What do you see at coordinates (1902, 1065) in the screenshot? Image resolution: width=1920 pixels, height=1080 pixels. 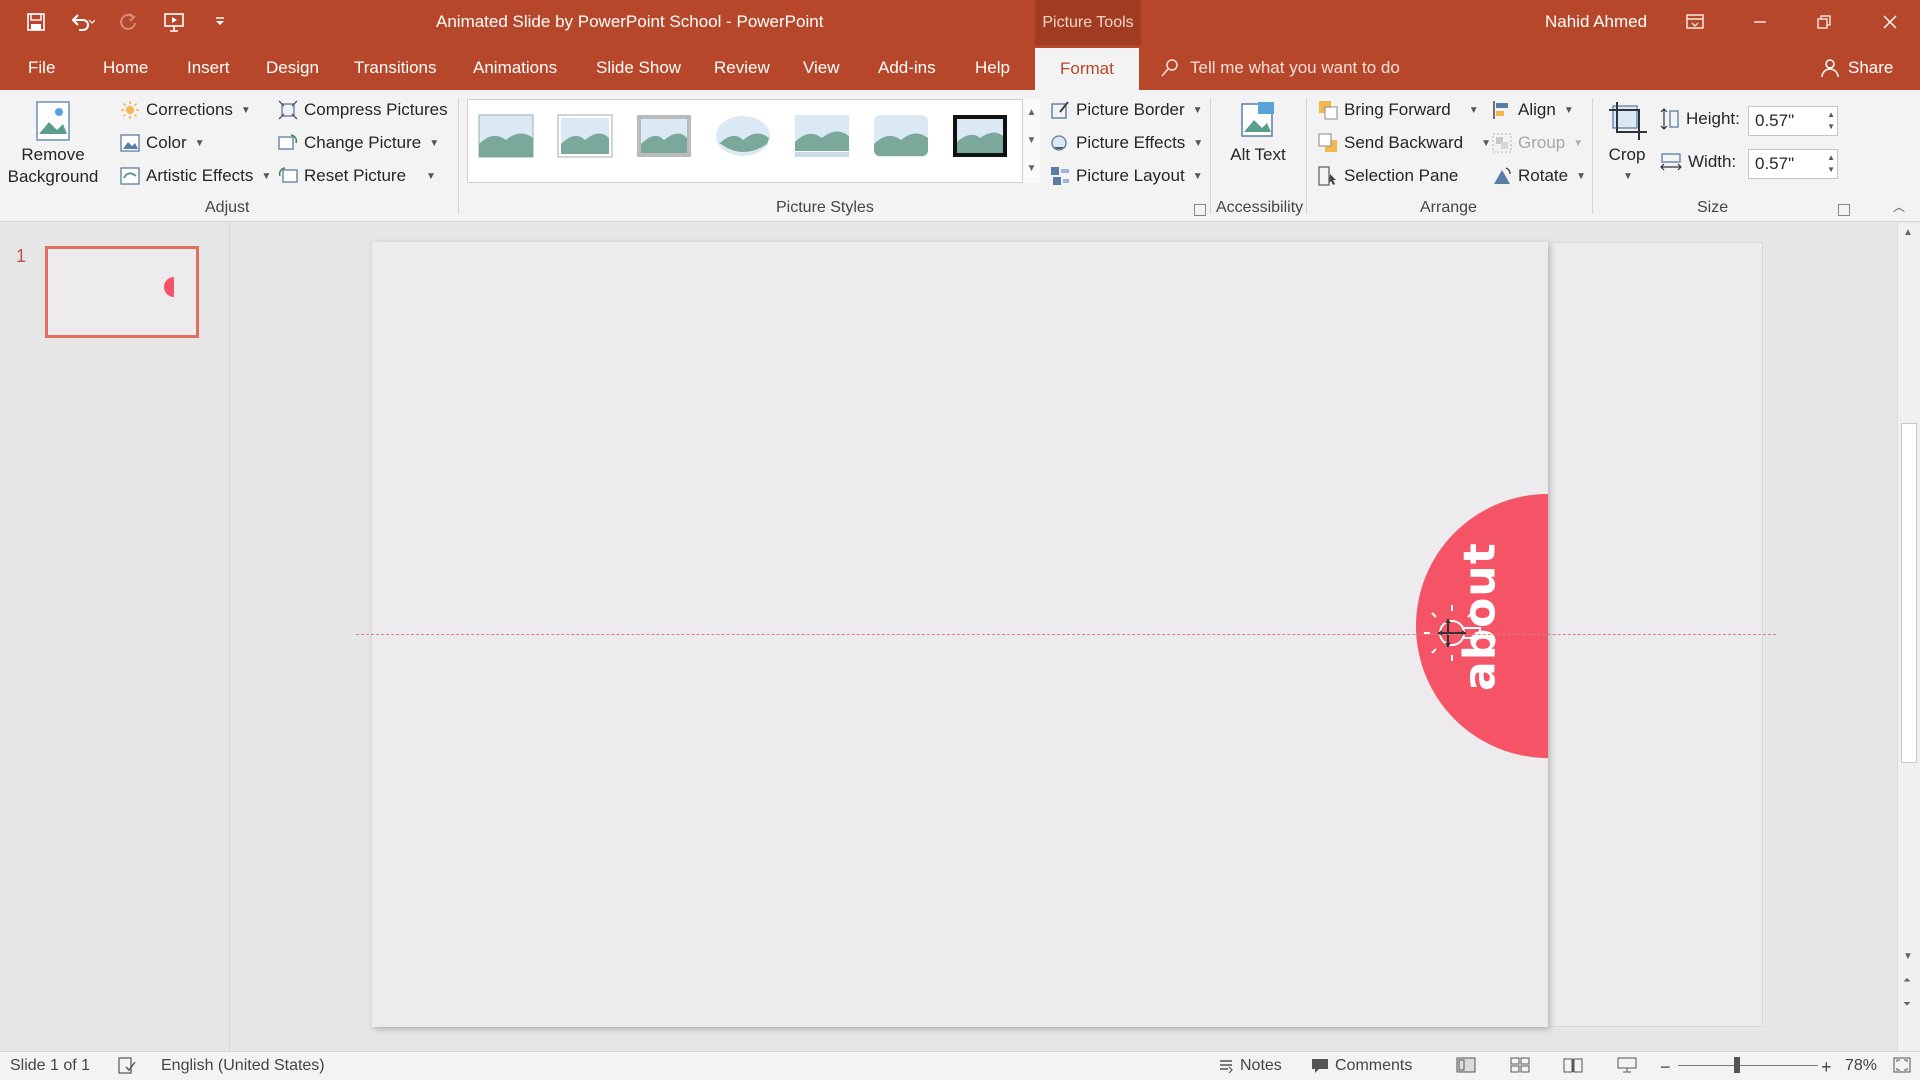 I see `fit-to-window-icon` at bounding box center [1902, 1065].